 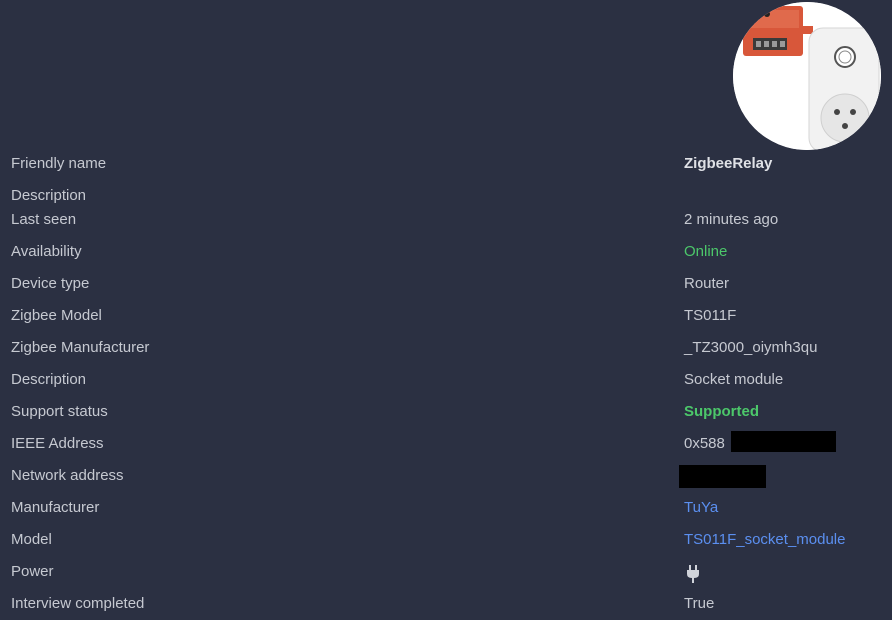 I want to click on manufacturer-link: TuYa, so click(x=701, y=507).